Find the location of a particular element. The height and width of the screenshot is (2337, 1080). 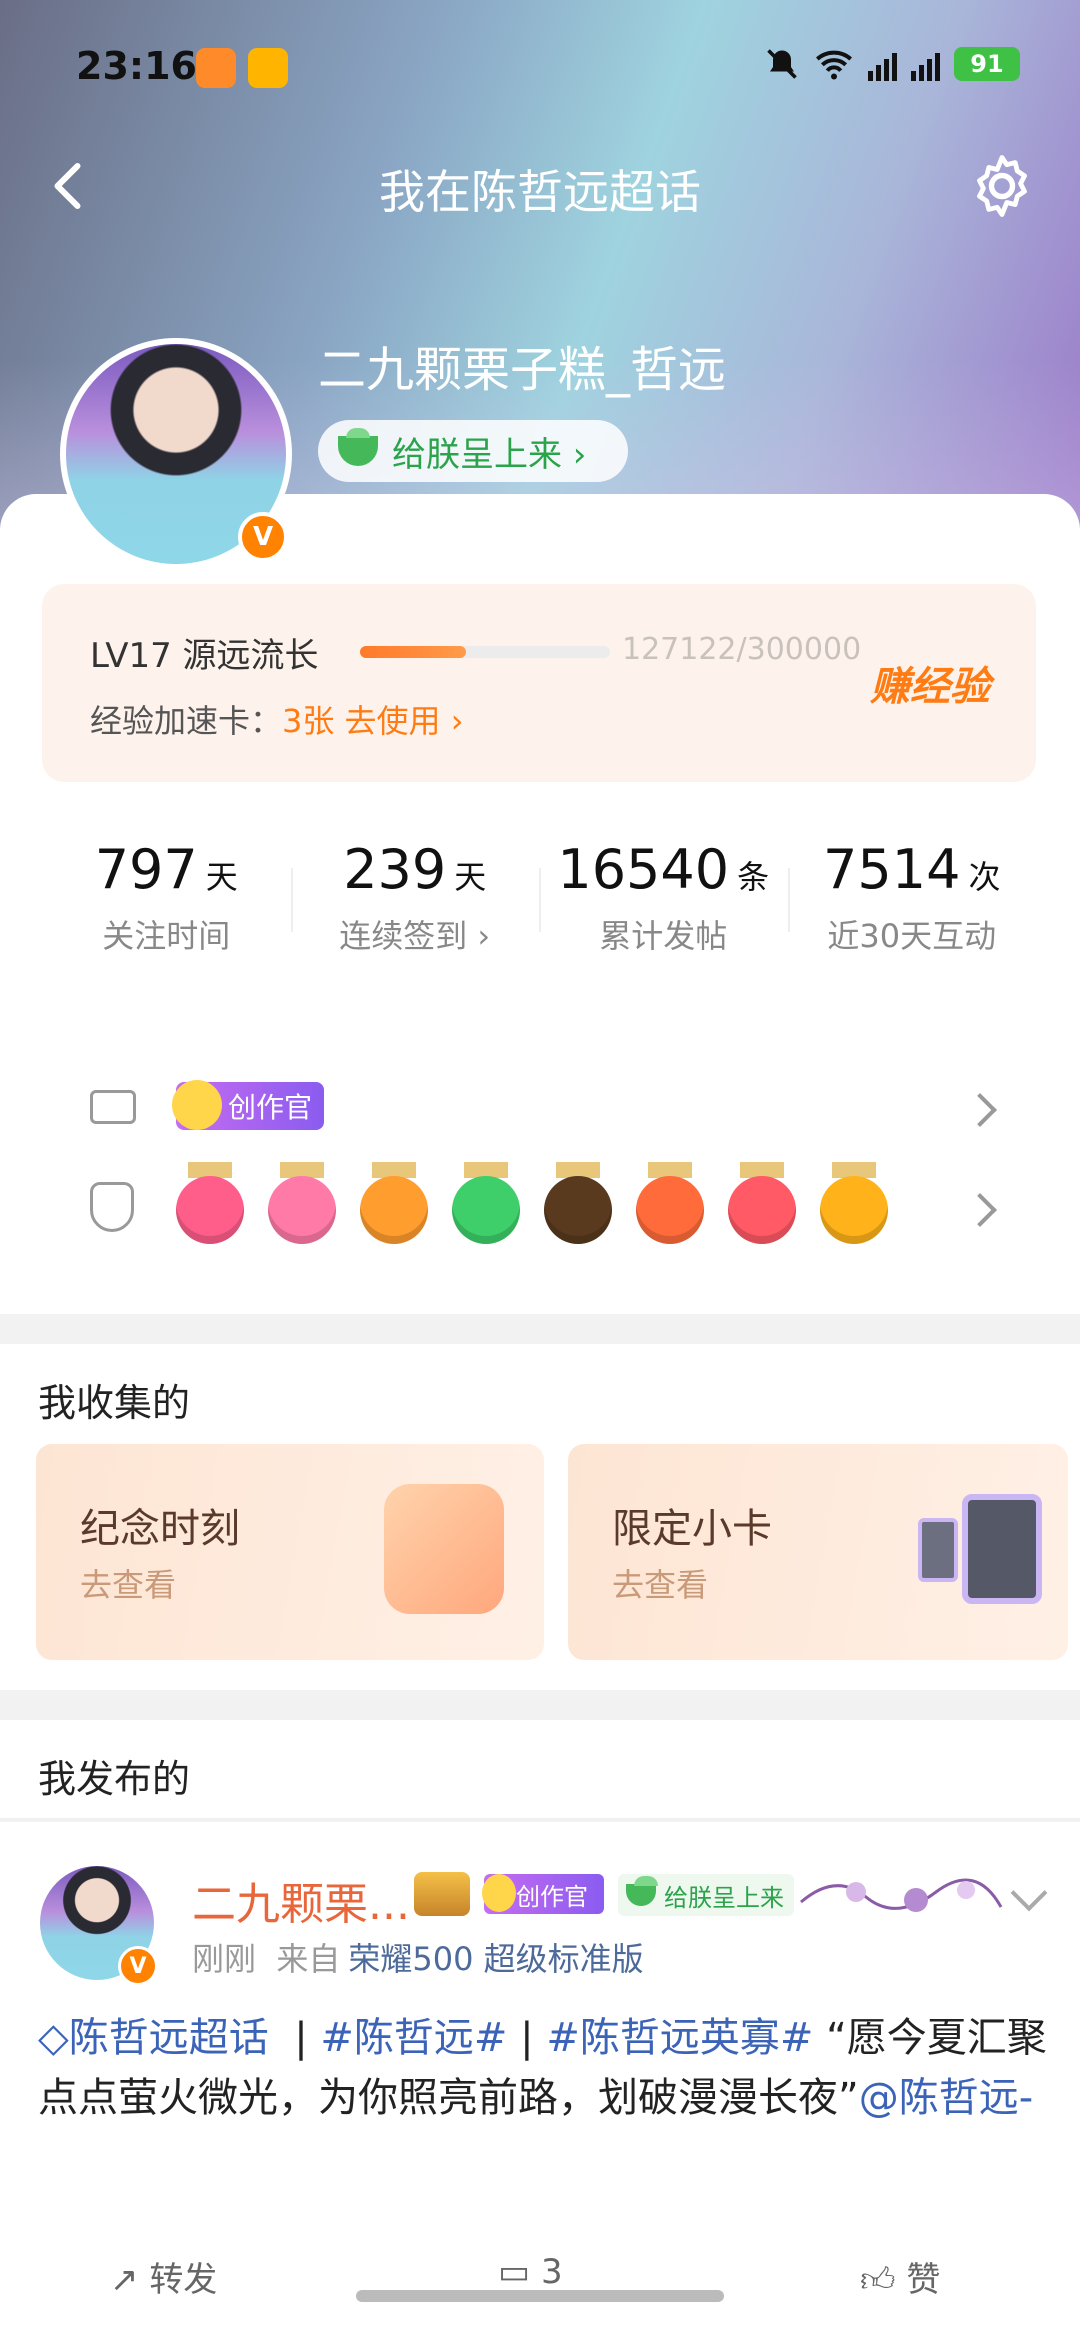

post-source: 荣耀500 超级标准版 is located at coordinates (496, 1959).